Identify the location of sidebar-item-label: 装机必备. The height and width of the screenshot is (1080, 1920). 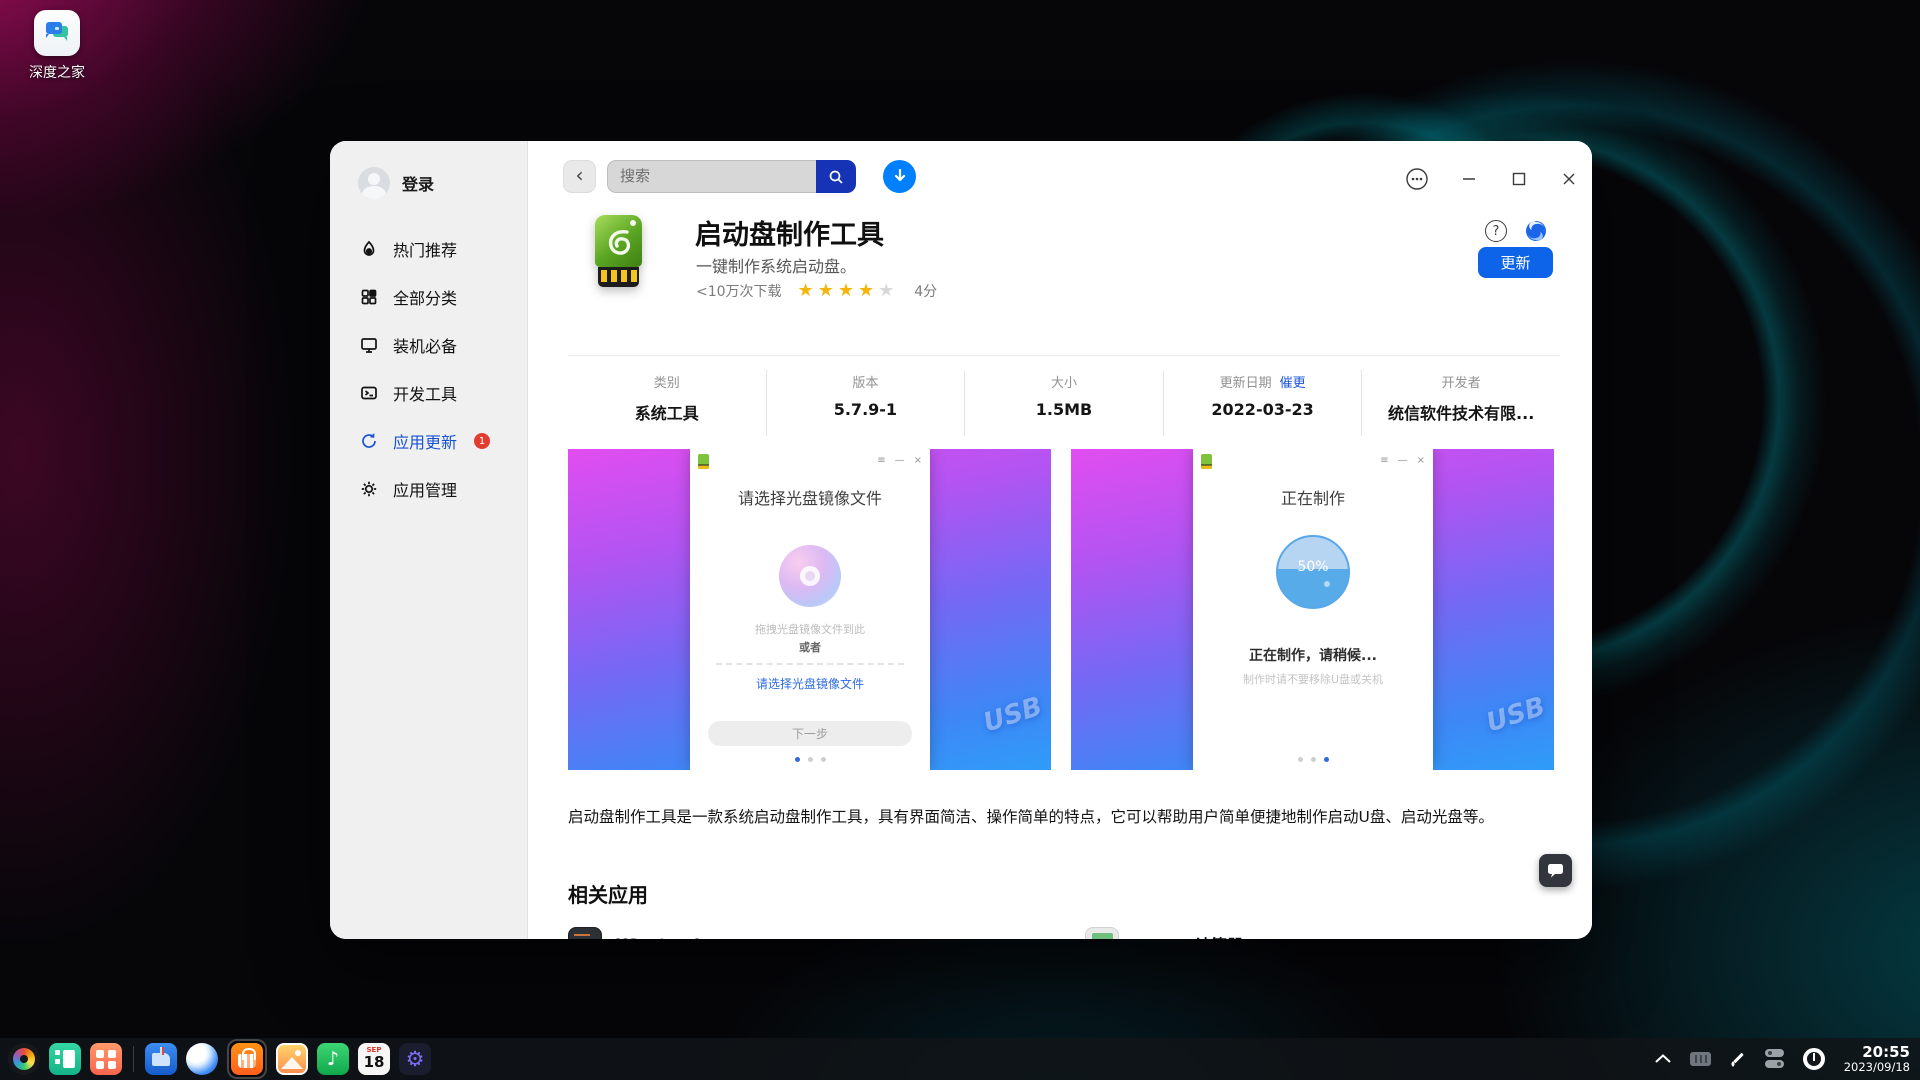
(425, 346).